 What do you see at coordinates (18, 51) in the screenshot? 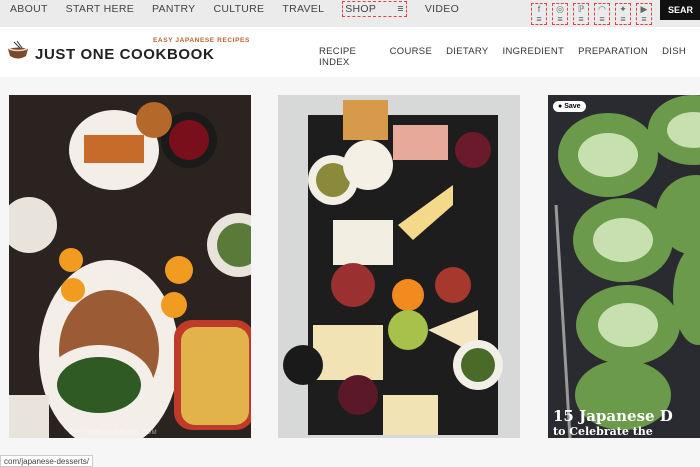
I see `bowl-logo-icon` at bounding box center [18, 51].